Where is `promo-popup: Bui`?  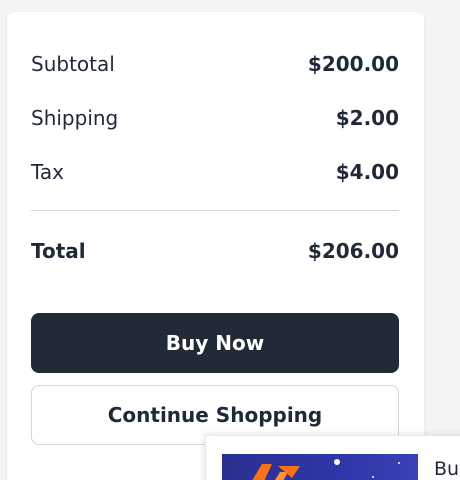 promo-popup: Bui is located at coordinates (332, 457).